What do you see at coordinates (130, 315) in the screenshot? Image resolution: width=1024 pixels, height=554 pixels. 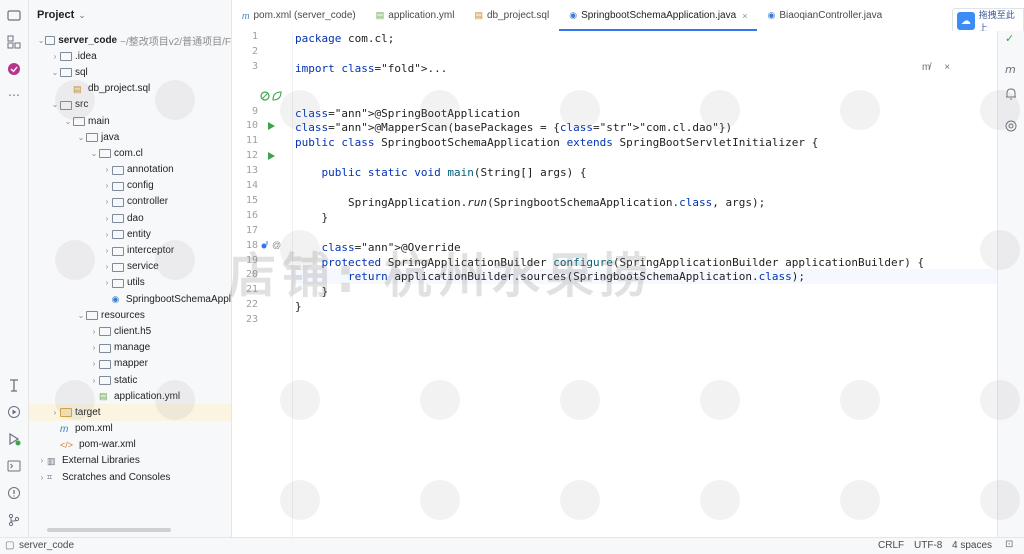 I see `tree-item: ⌄ resources` at bounding box center [130, 315].